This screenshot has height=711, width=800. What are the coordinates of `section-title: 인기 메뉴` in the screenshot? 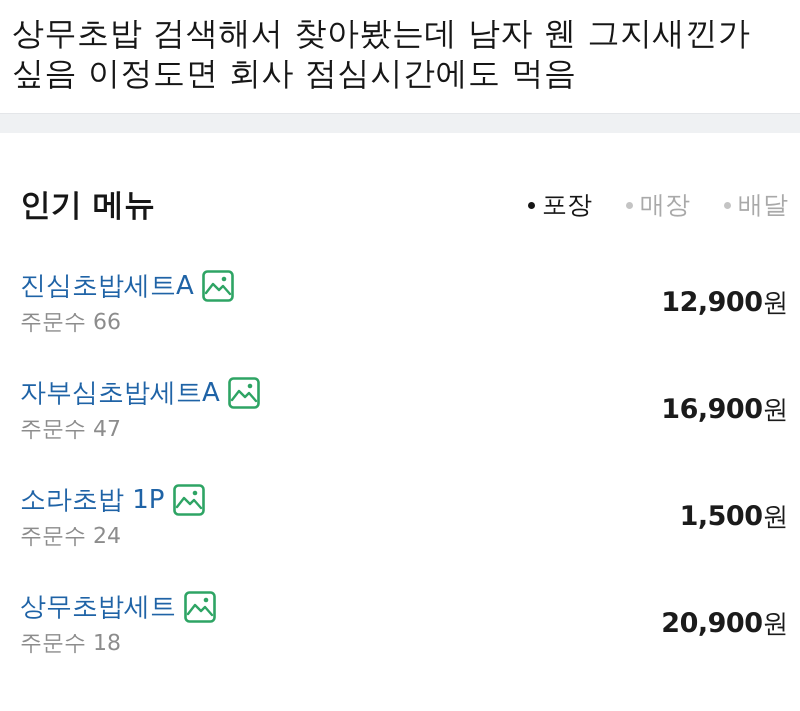 It's located at (87, 205).